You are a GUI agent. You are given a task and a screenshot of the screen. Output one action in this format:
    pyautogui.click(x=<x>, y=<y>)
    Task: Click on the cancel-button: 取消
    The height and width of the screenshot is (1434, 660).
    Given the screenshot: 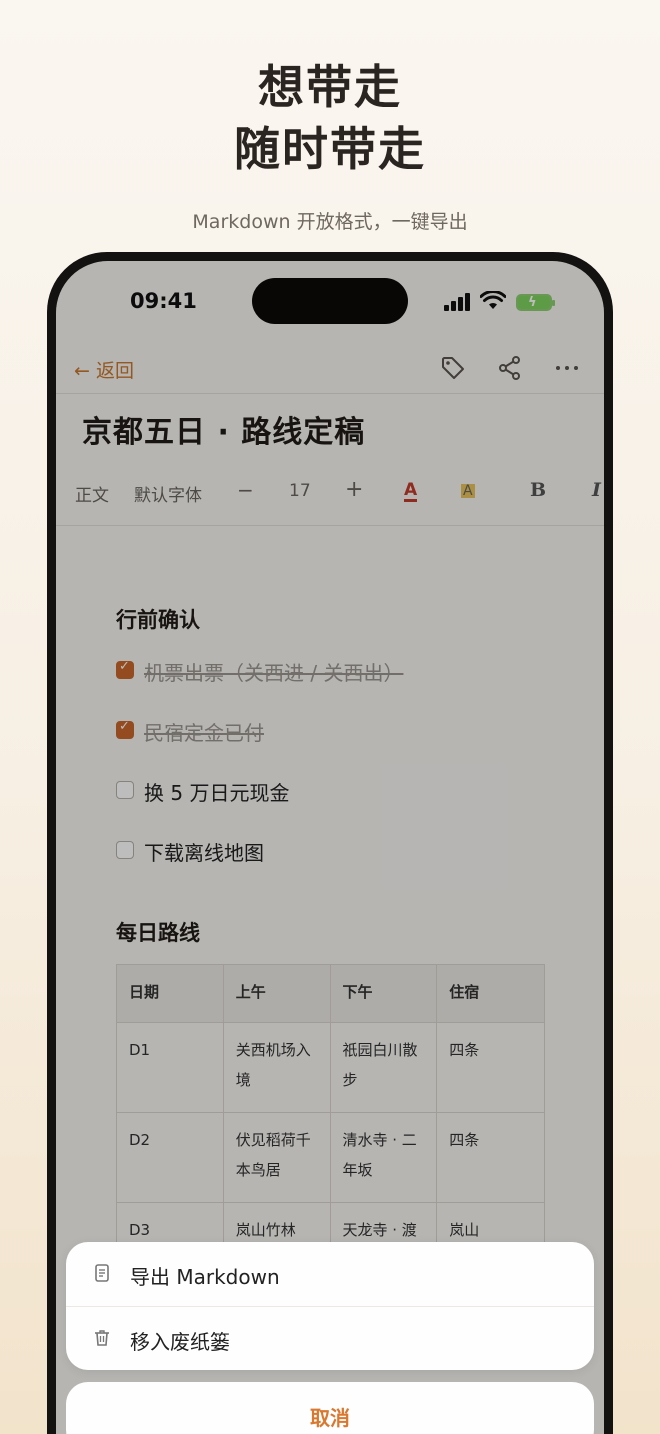 What is the action you would take?
    pyautogui.click(x=330, y=1408)
    